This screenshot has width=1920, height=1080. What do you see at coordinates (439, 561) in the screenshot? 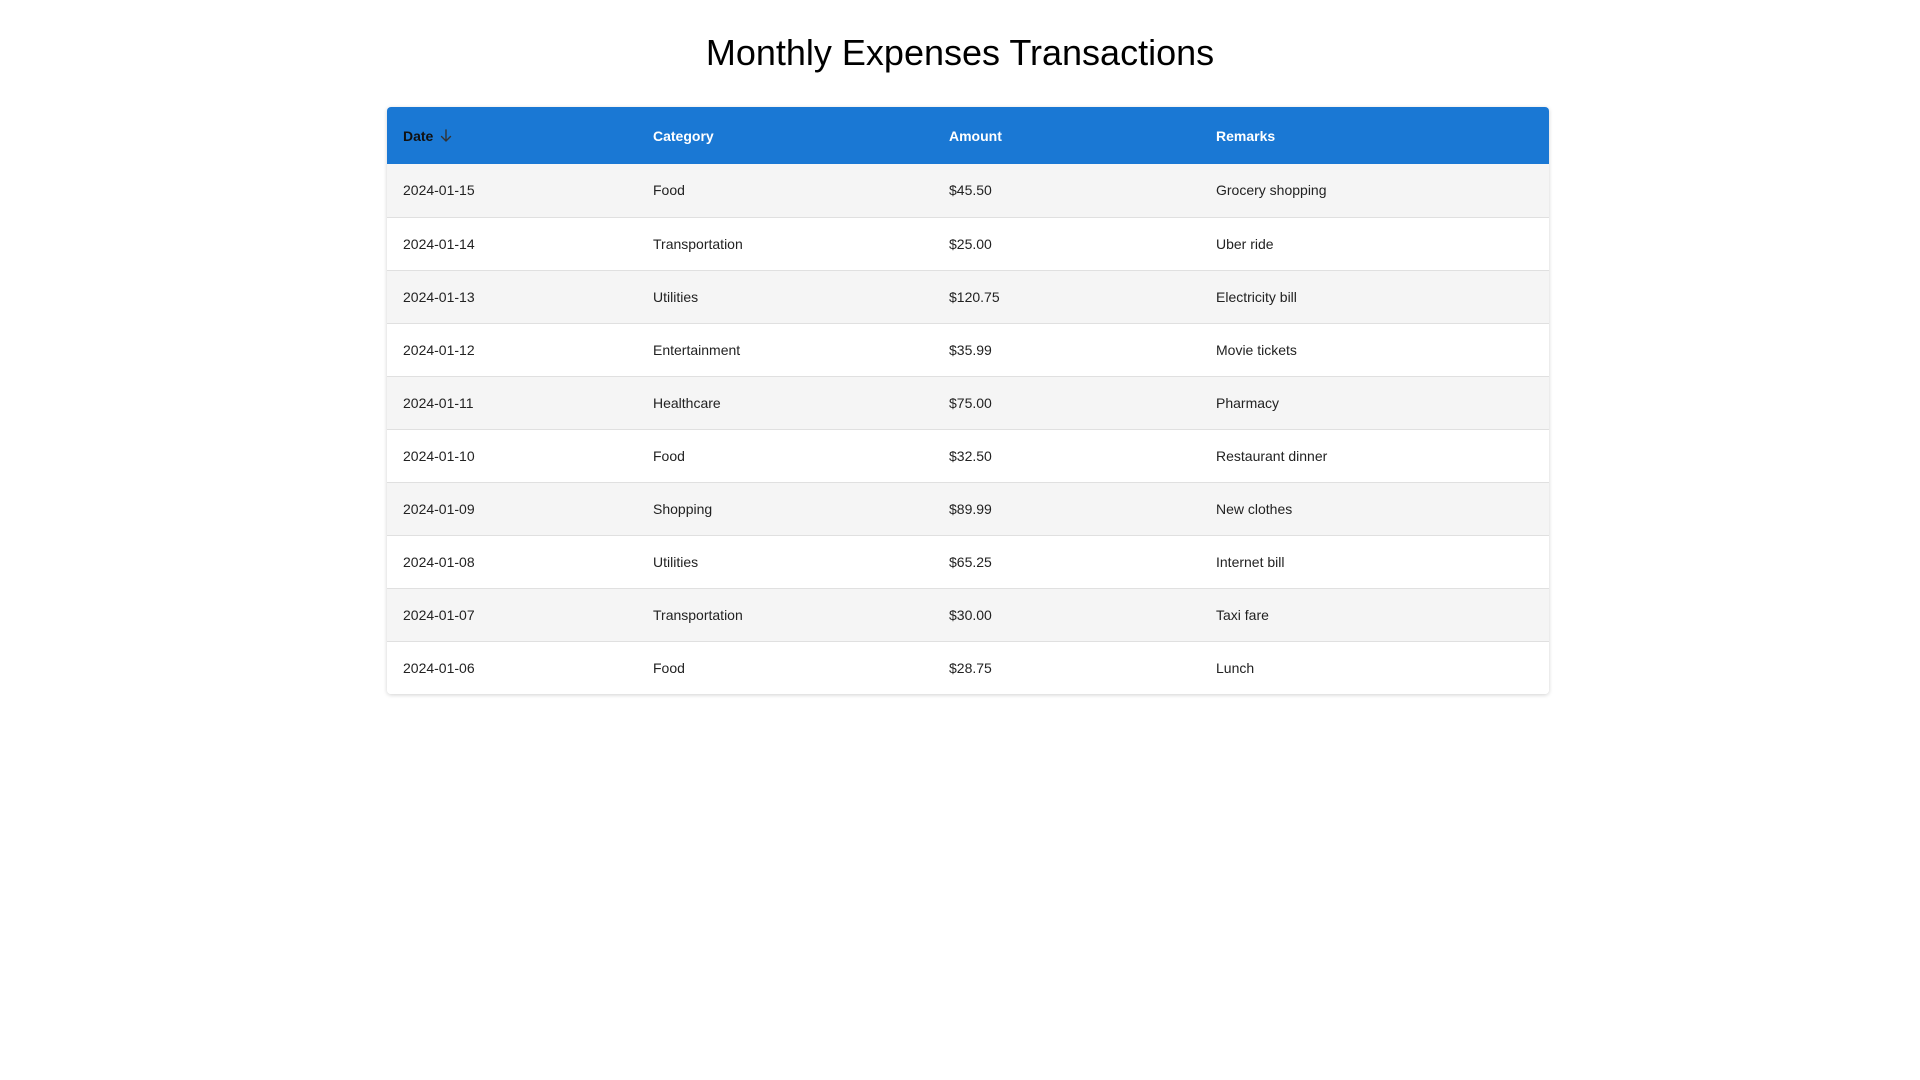
I see `cell-date: 2024-01-08` at bounding box center [439, 561].